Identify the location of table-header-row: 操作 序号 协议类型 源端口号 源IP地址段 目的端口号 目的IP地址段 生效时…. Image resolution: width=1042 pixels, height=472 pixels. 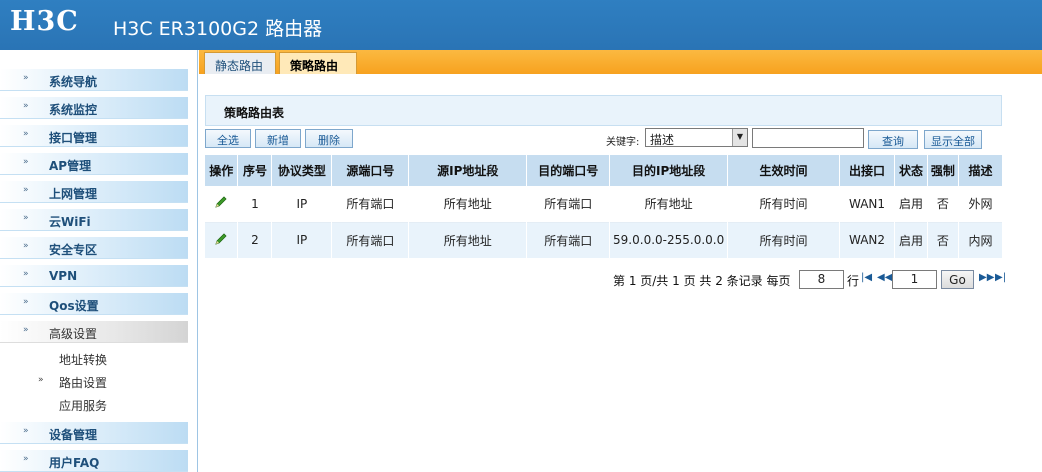
(604, 170).